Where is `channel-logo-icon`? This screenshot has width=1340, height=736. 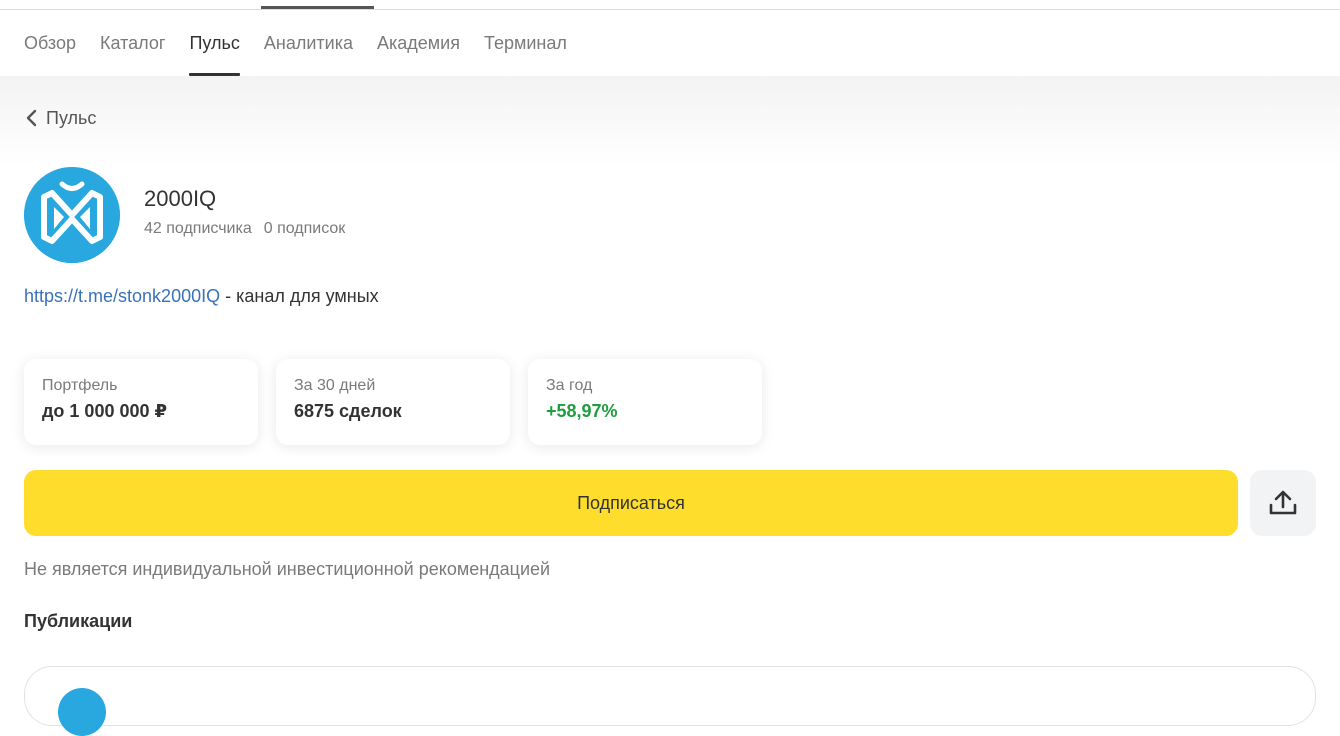
channel-logo-icon is located at coordinates (72, 215).